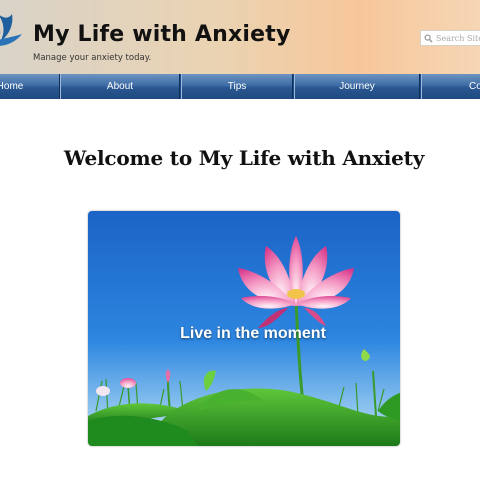 The image size is (480, 480). What do you see at coordinates (12, 30) in the screenshot?
I see `lotus-logo-icon` at bounding box center [12, 30].